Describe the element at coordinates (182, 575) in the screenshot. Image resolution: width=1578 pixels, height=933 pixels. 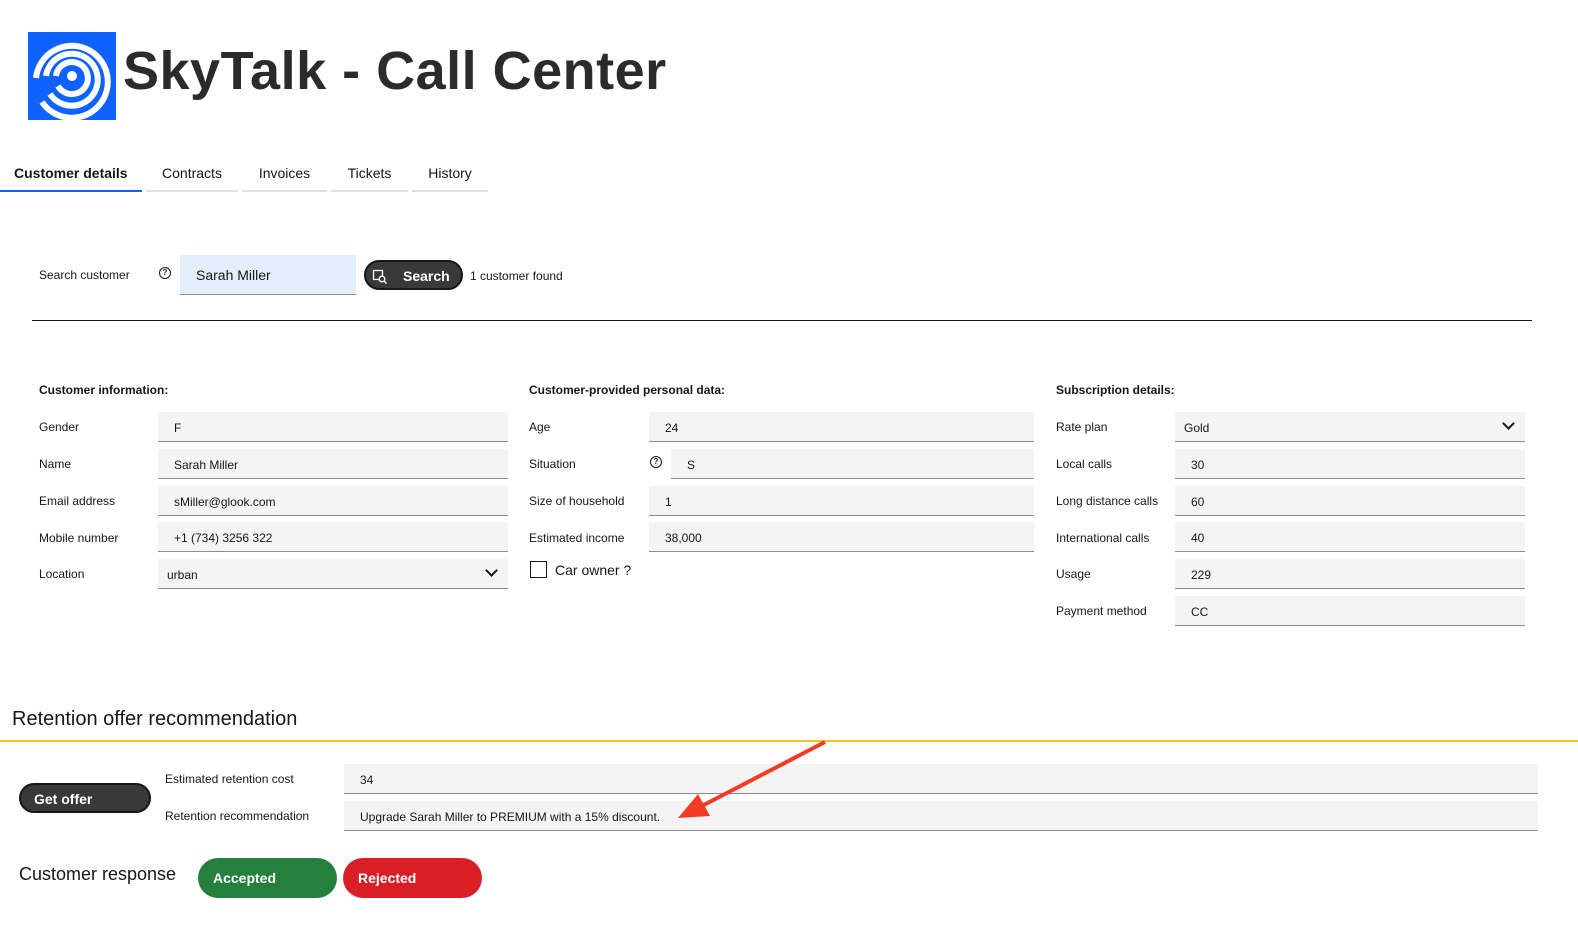
I see `location-value: urban` at that location.